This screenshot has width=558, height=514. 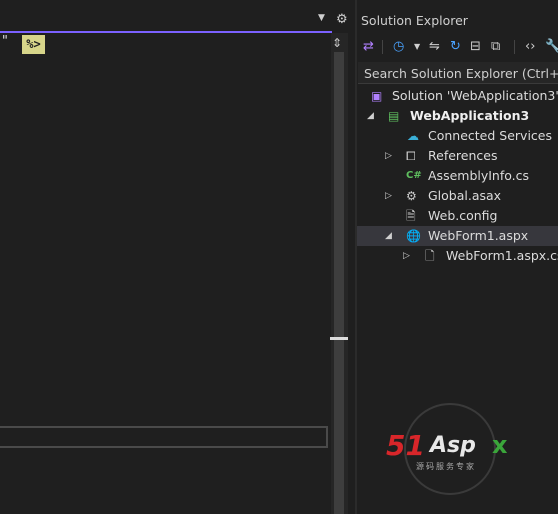 I want to click on references-icon: ⧠, so click(x=411, y=156).